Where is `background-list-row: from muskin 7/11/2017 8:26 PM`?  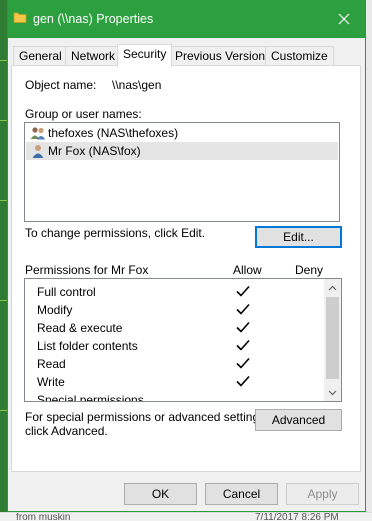
background-list-row: from muskin 7/11/2017 8:26 PM is located at coordinates (186, 516).